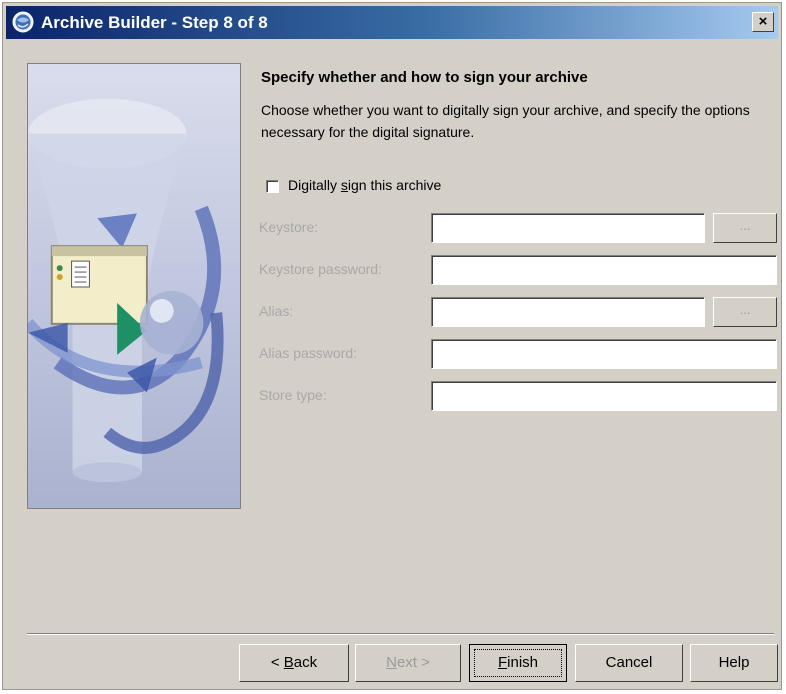 The width and height of the screenshot is (786, 694). Describe the element at coordinates (568, 228) in the screenshot. I see `keystore-input` at that location.